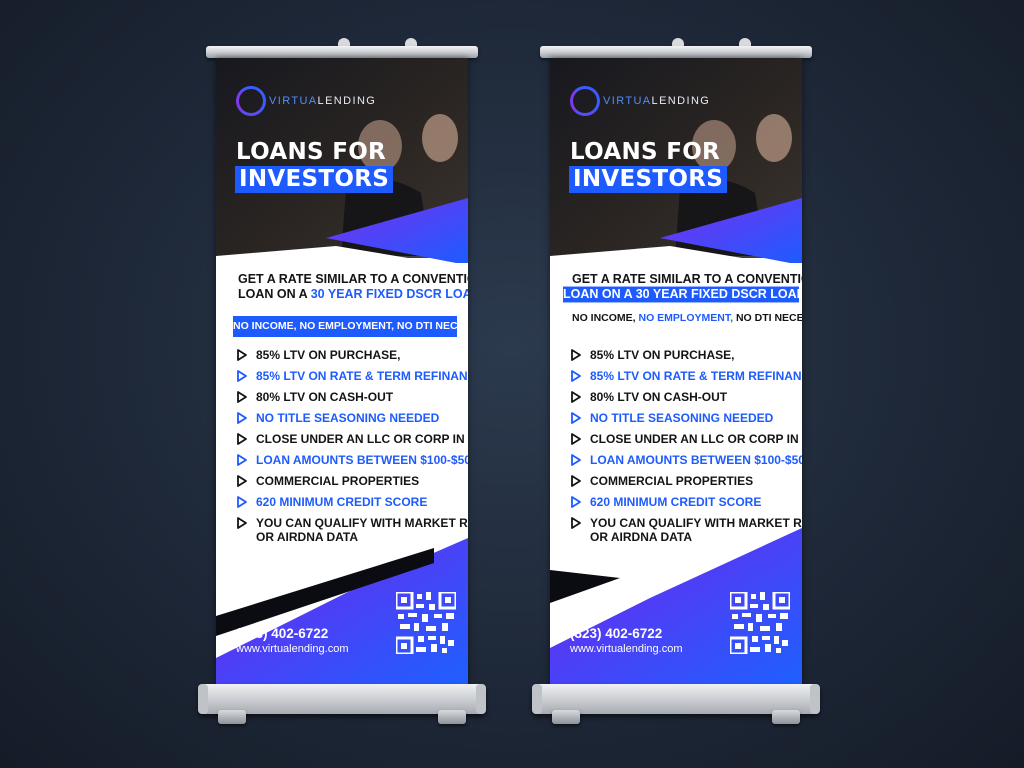  I want to click on footer-black-stripe, so click(585, 586).